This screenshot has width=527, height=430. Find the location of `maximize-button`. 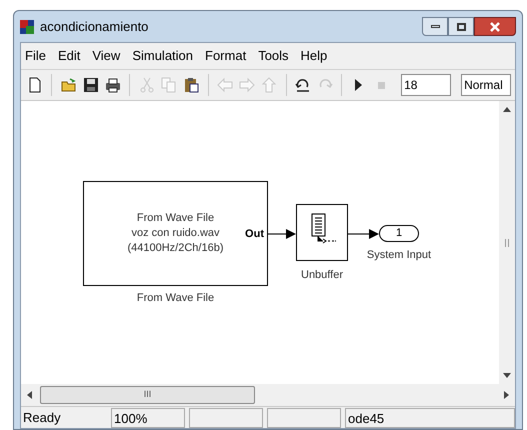

maximize-button is located at coordinates (461, 26).